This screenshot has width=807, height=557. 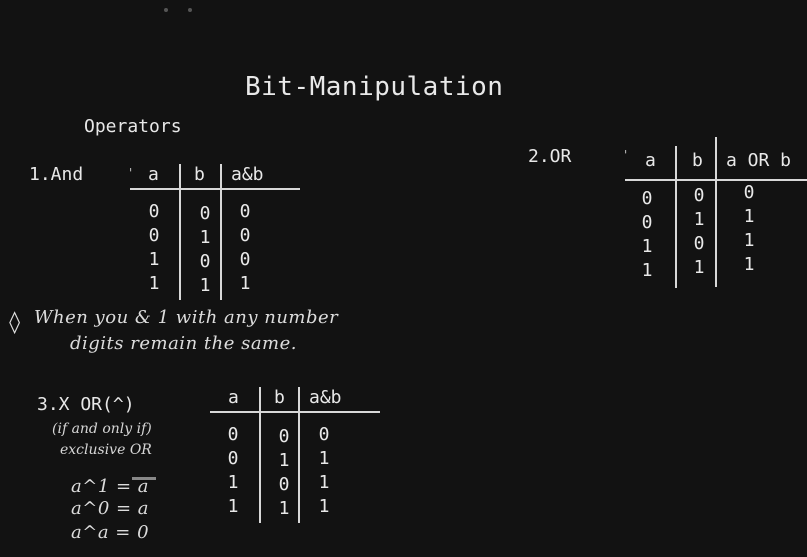 What do you see at coordinates (697, 160) in the screenshot?
I see `or-header-b: b` at bounding box center [697, 160].